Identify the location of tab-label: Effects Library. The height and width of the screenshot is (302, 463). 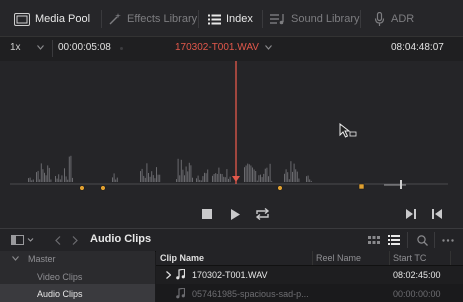
(162, 19).